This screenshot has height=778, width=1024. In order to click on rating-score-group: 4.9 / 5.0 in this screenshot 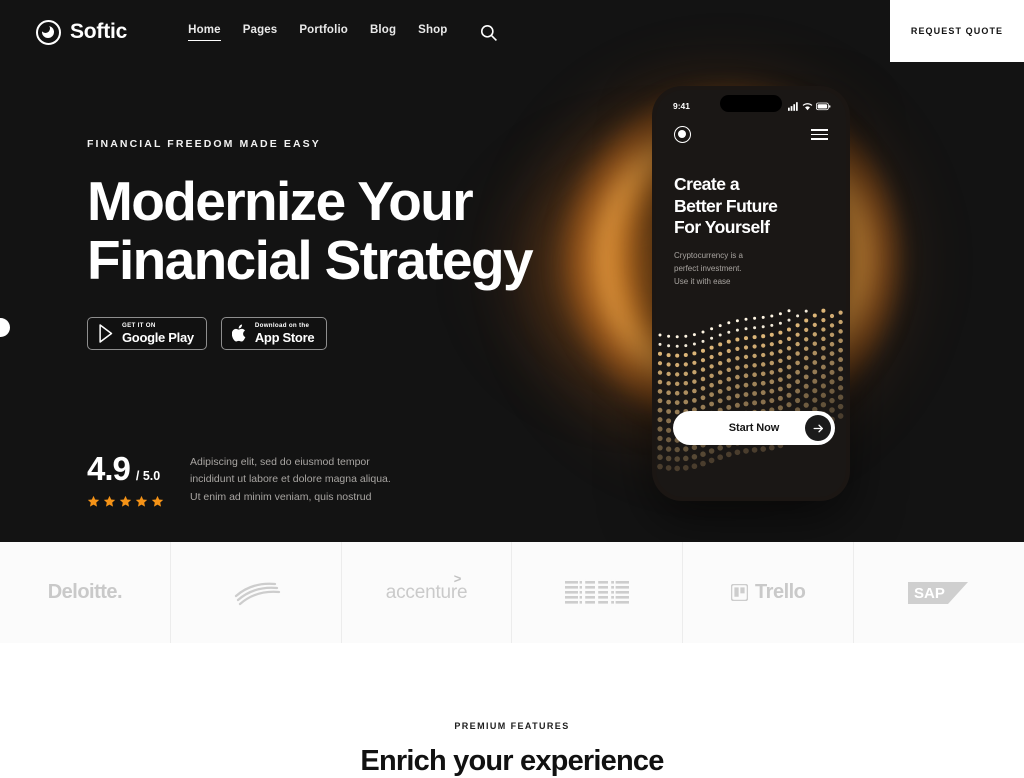, I will do `click(125, 479)`.